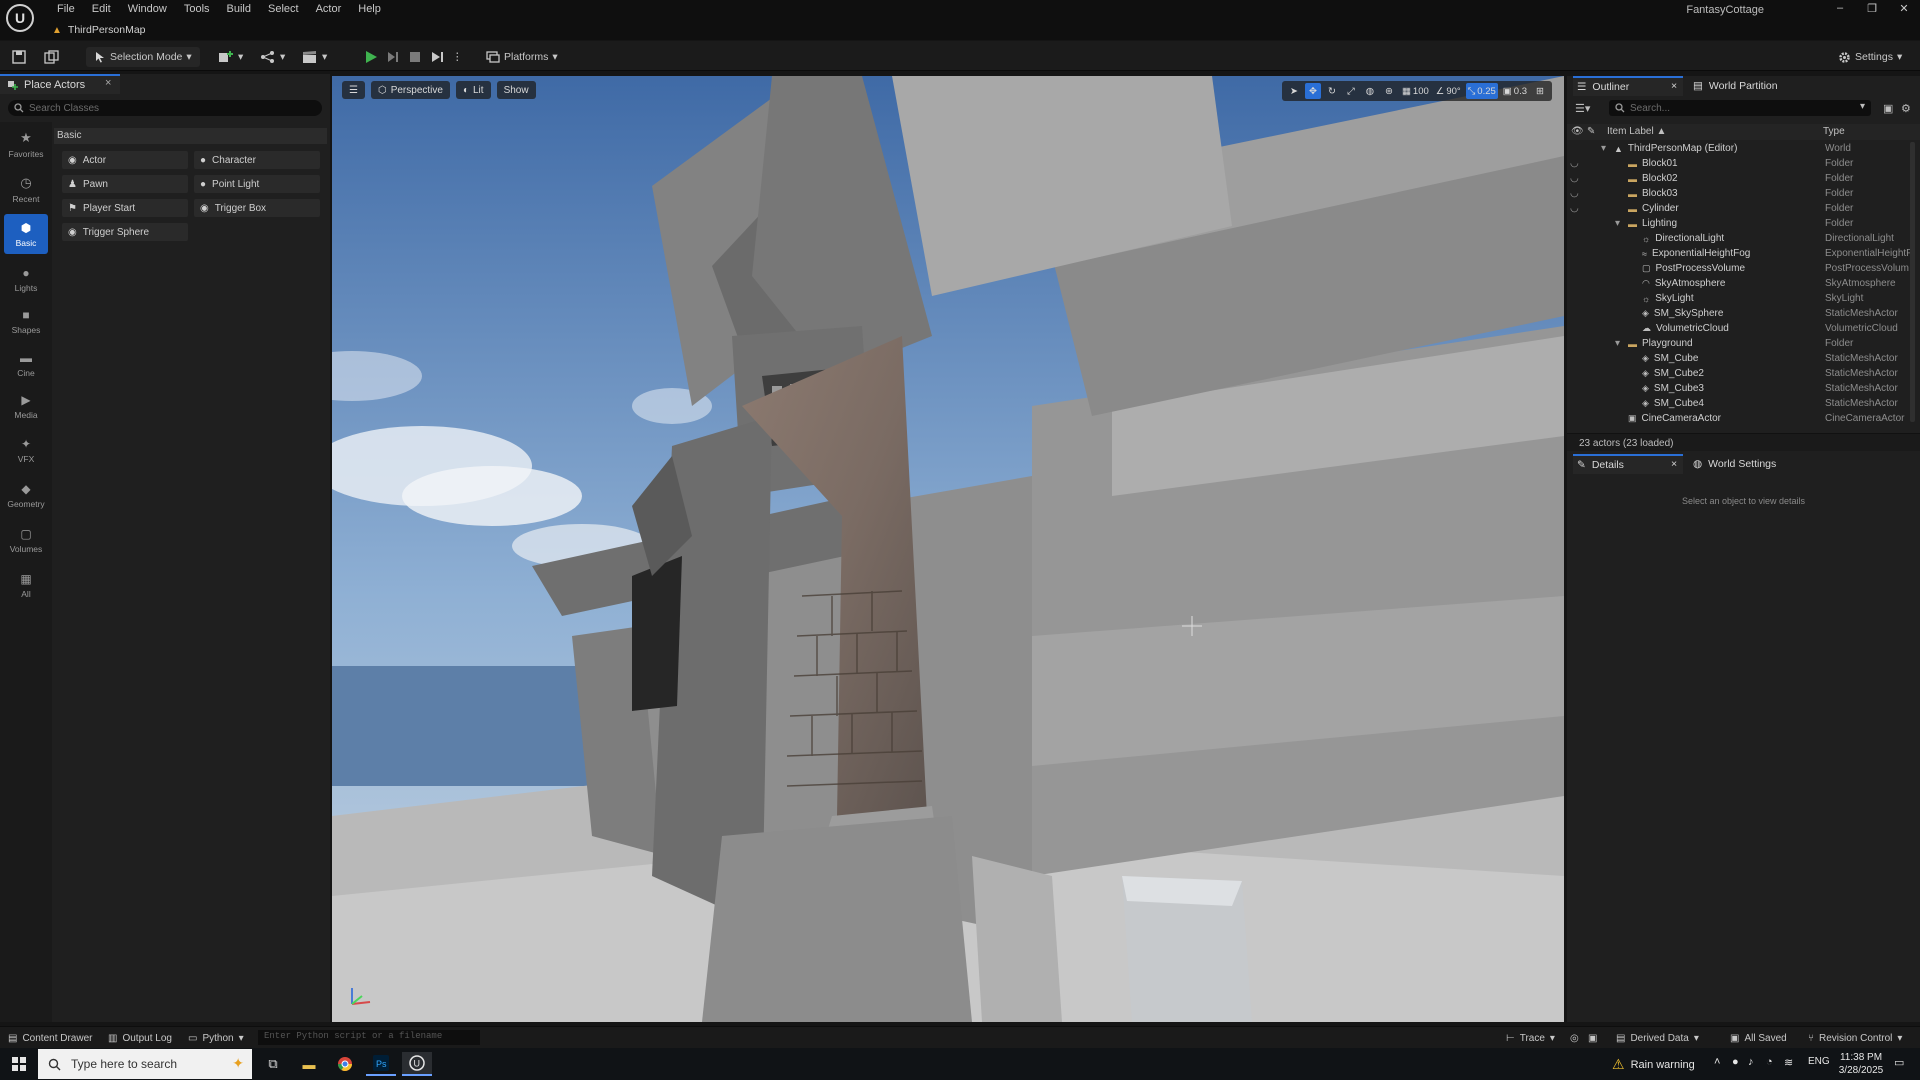 The height and width of the screenshot is (1080, 1920). Describe the element at coordinates (1592, 1038) in the screenshot. I see `camera-capture-icon: ▣` at that location.